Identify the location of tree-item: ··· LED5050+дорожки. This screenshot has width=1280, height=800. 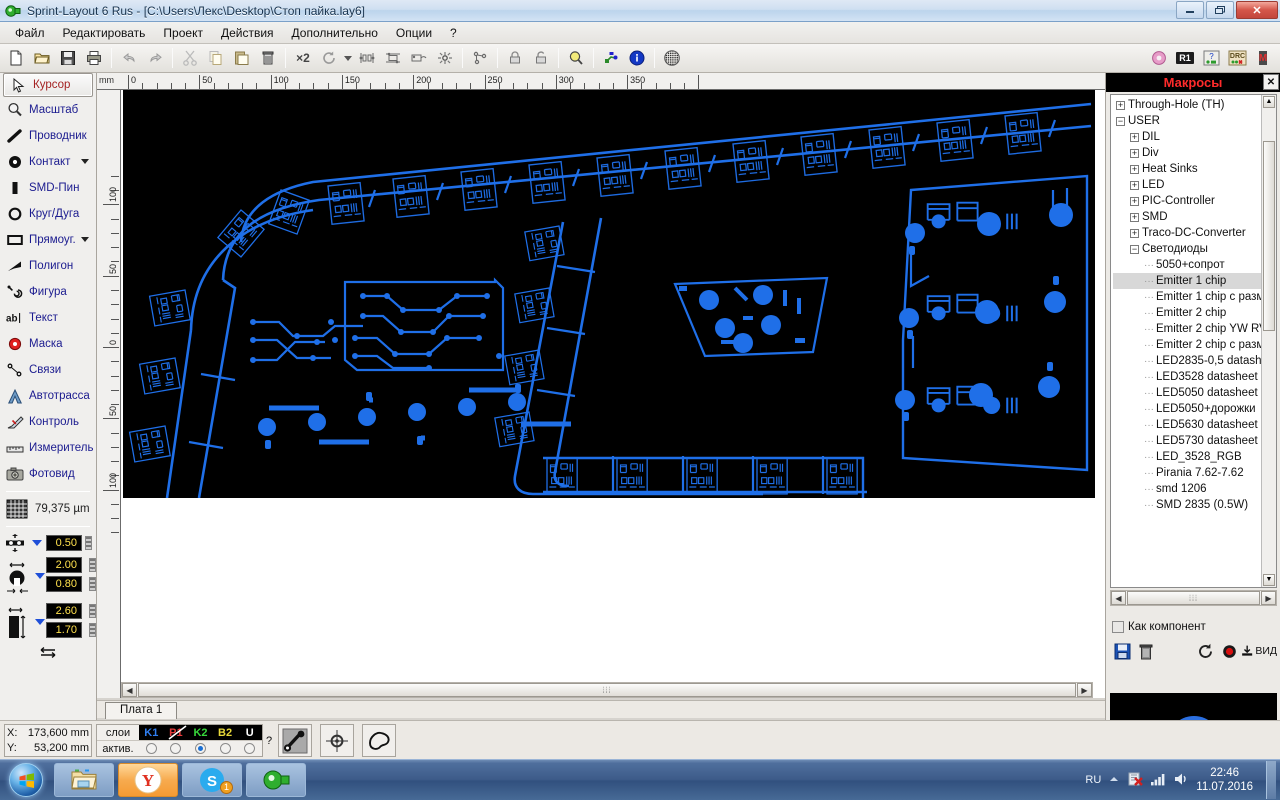
(1188, 409).